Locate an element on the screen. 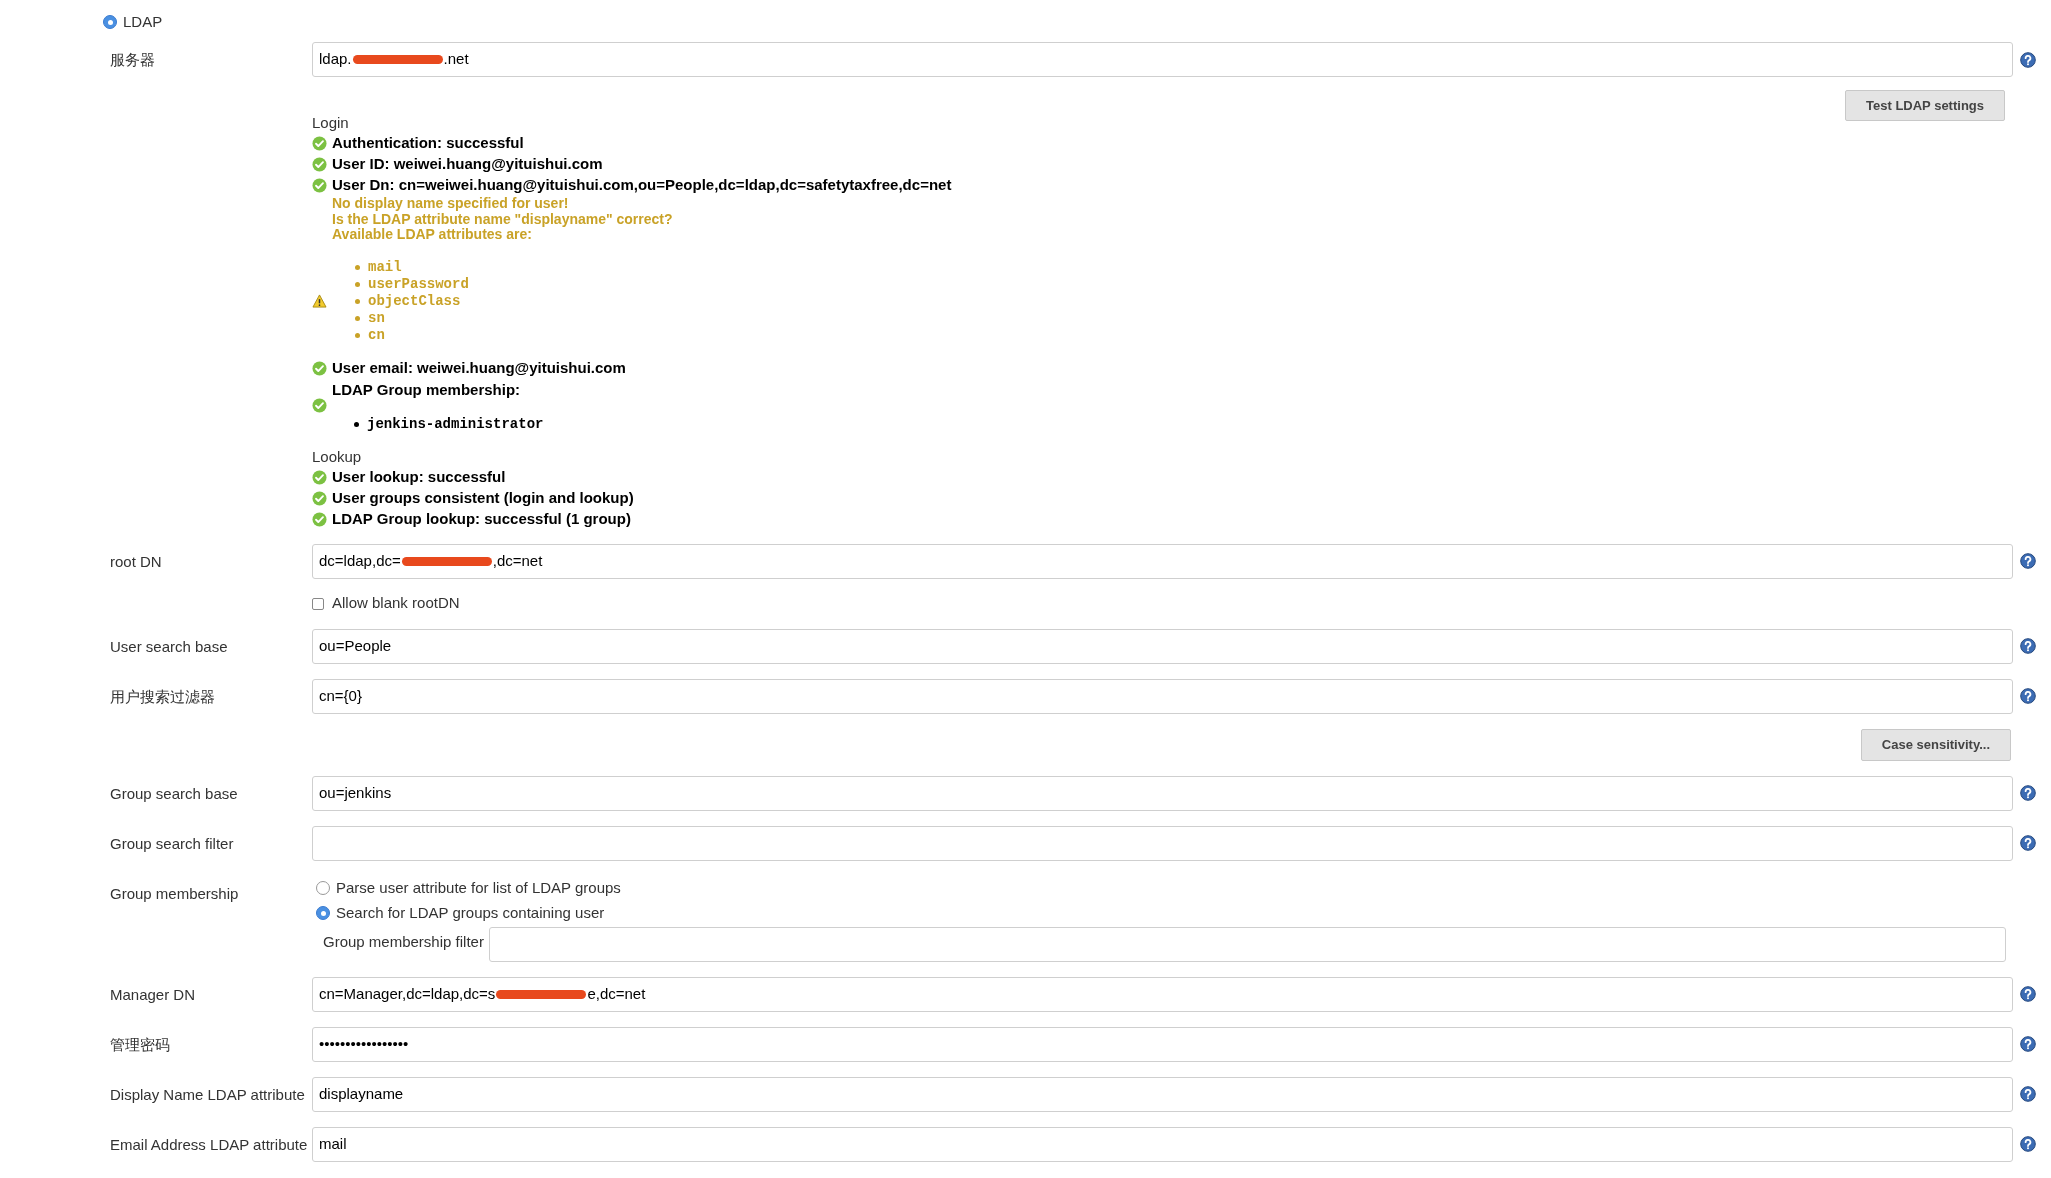 This screenshot has width=2051, height=1178. result-text: User groups consistent (login and lookup) is located at coordinates (483, 497).